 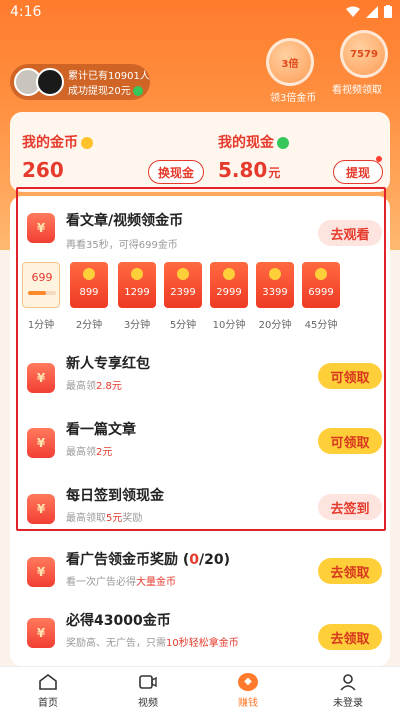 I want to click on exchange-cash-button: 换现金, so click(x=176, y=172).